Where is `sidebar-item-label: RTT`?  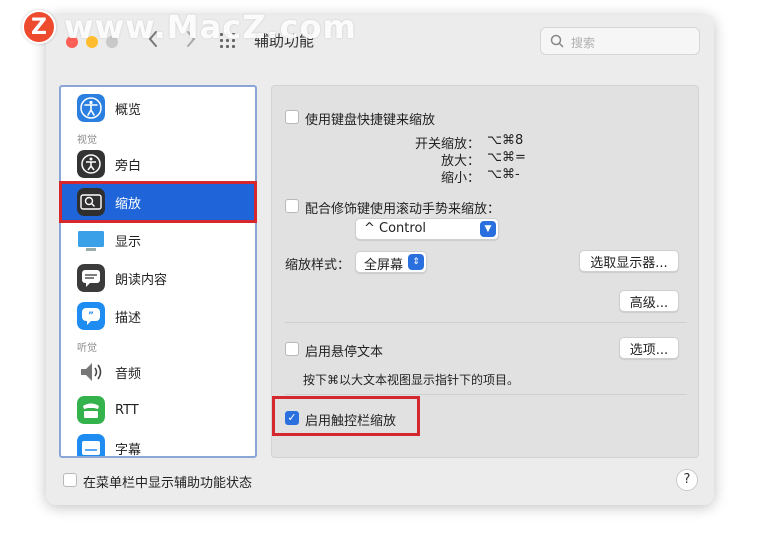 sidebar-item-label: RTT is located at coordinates (127, 410).